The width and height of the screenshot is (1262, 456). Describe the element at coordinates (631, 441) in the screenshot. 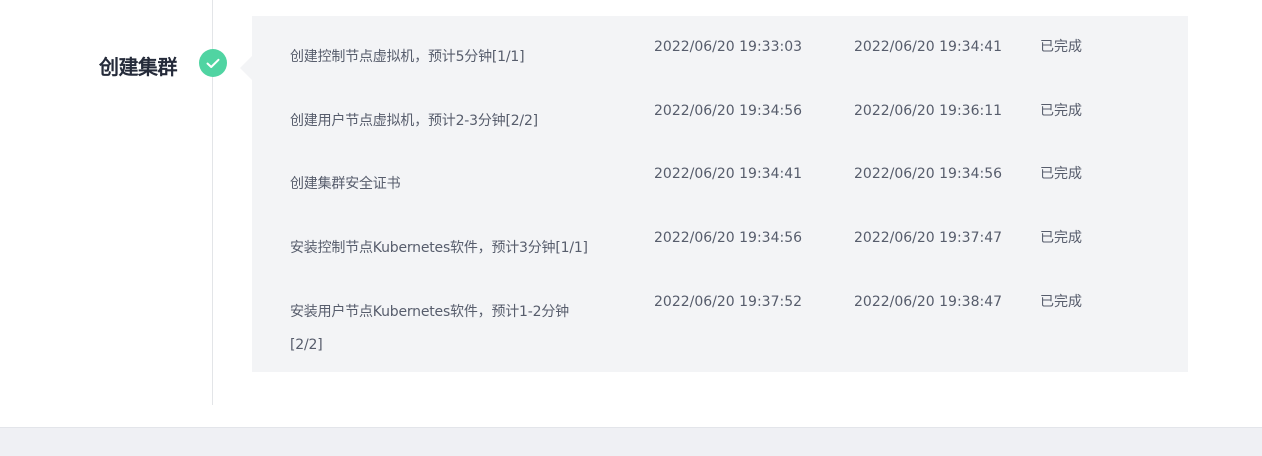

I see `page-footer-area` at that location.